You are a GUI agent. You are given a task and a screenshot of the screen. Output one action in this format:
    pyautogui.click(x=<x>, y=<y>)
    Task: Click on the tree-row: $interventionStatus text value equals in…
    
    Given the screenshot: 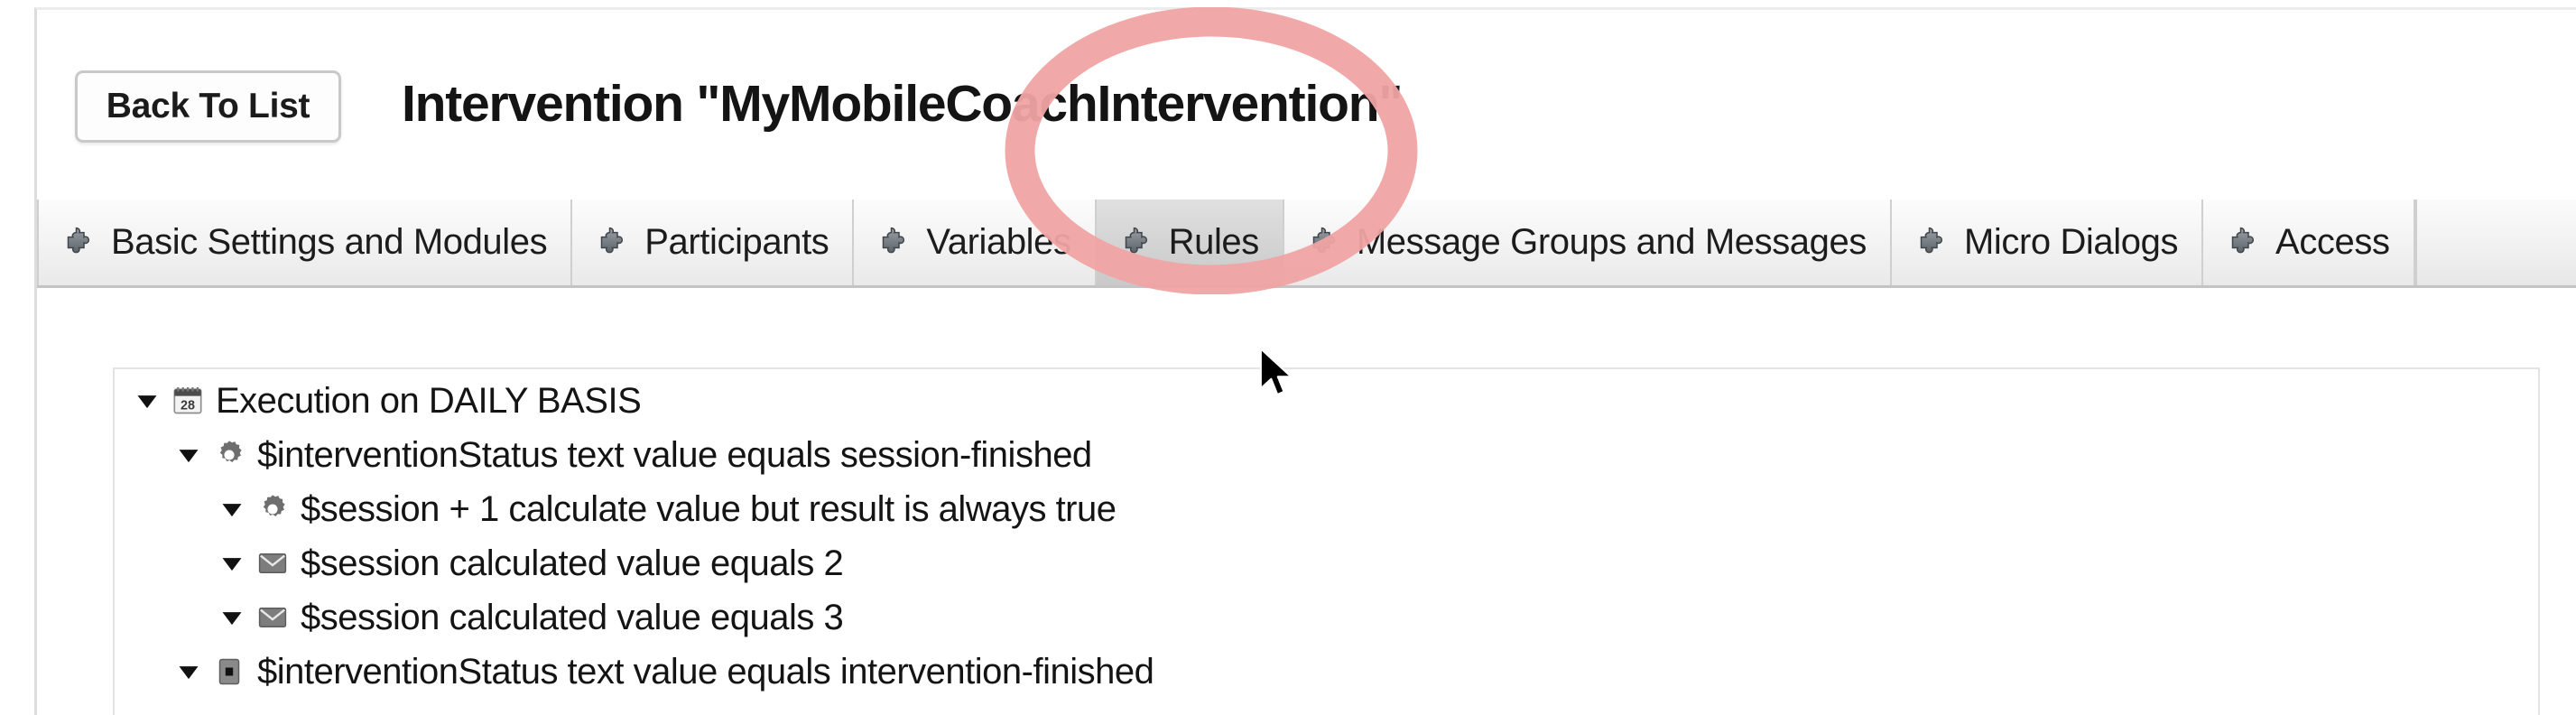 What is the action you would take?
    pyautogui.click(x=1327, y=672)
    